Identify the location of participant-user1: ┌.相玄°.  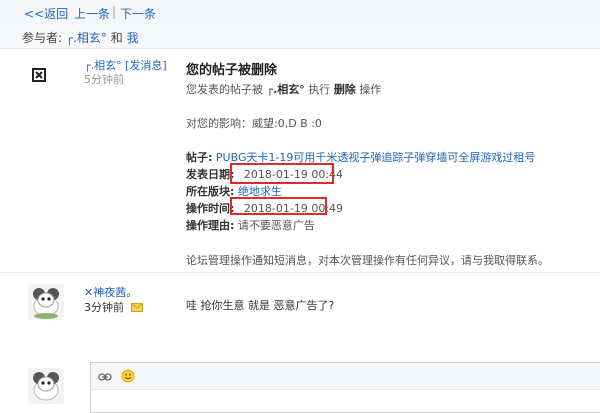
(86, 38).